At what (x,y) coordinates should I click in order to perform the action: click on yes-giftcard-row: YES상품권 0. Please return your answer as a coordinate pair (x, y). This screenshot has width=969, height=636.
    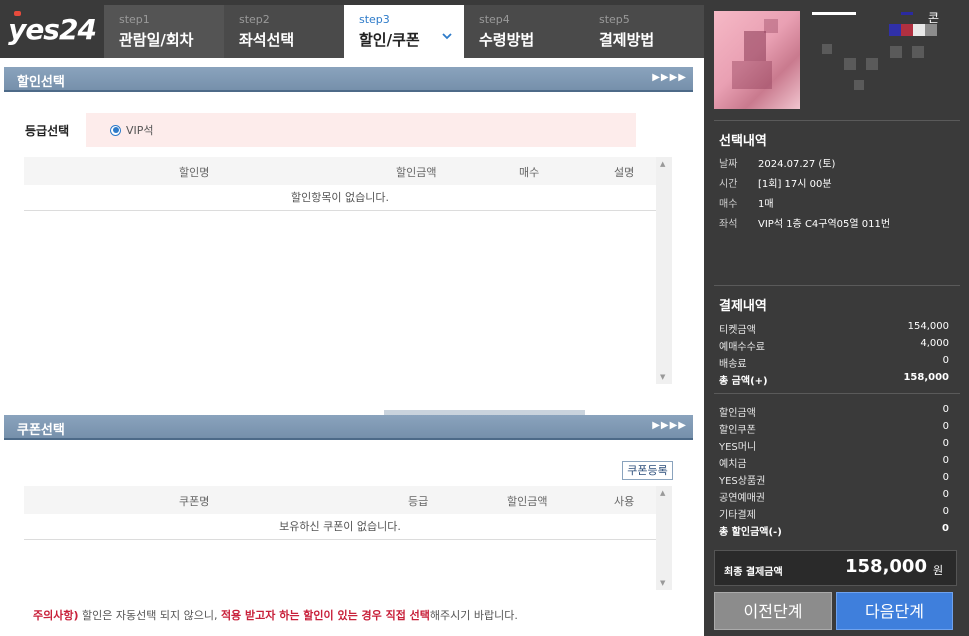
    Looking at the image, I should click on (834, 479).